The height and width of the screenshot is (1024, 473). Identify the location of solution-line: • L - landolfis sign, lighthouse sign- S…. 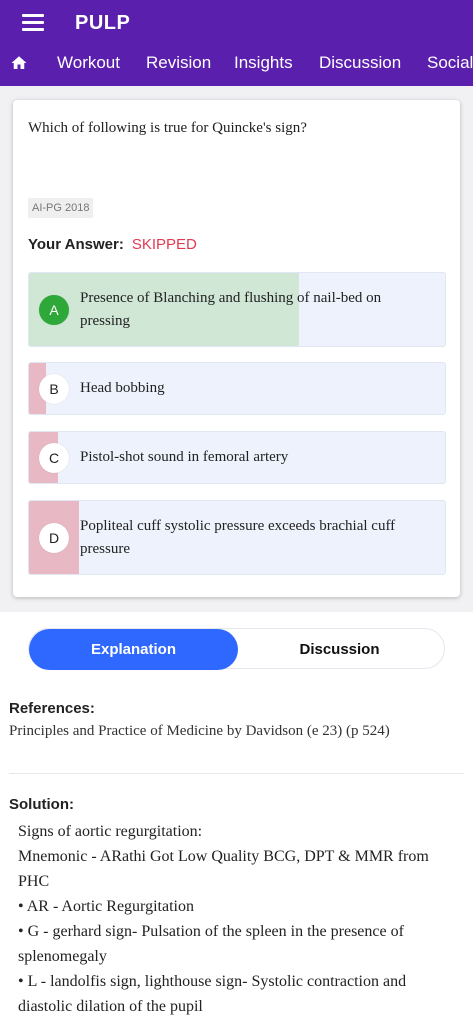
(212, 994).